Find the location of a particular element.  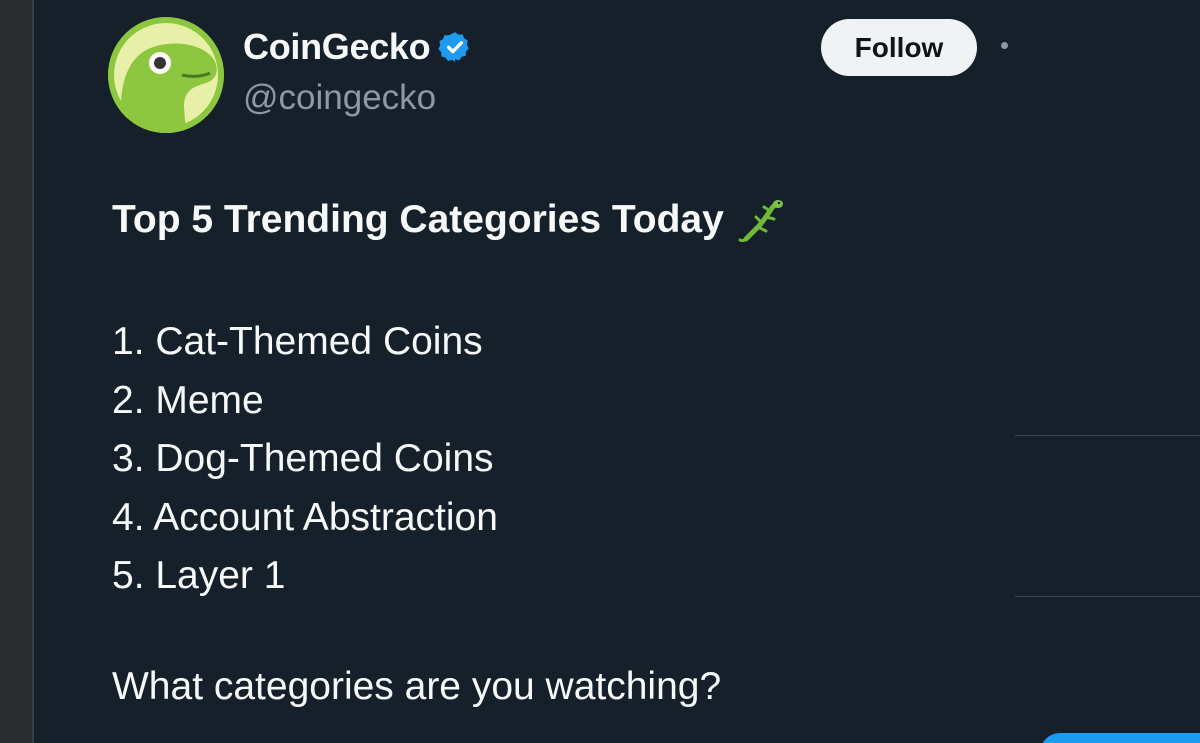

list-item: 1. Cat-Themed Coins is located at coordinates (297, 341).